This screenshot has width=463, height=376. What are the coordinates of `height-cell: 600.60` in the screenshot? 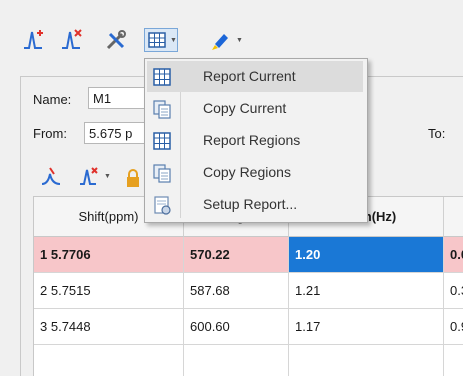 It's located at (236, 327).